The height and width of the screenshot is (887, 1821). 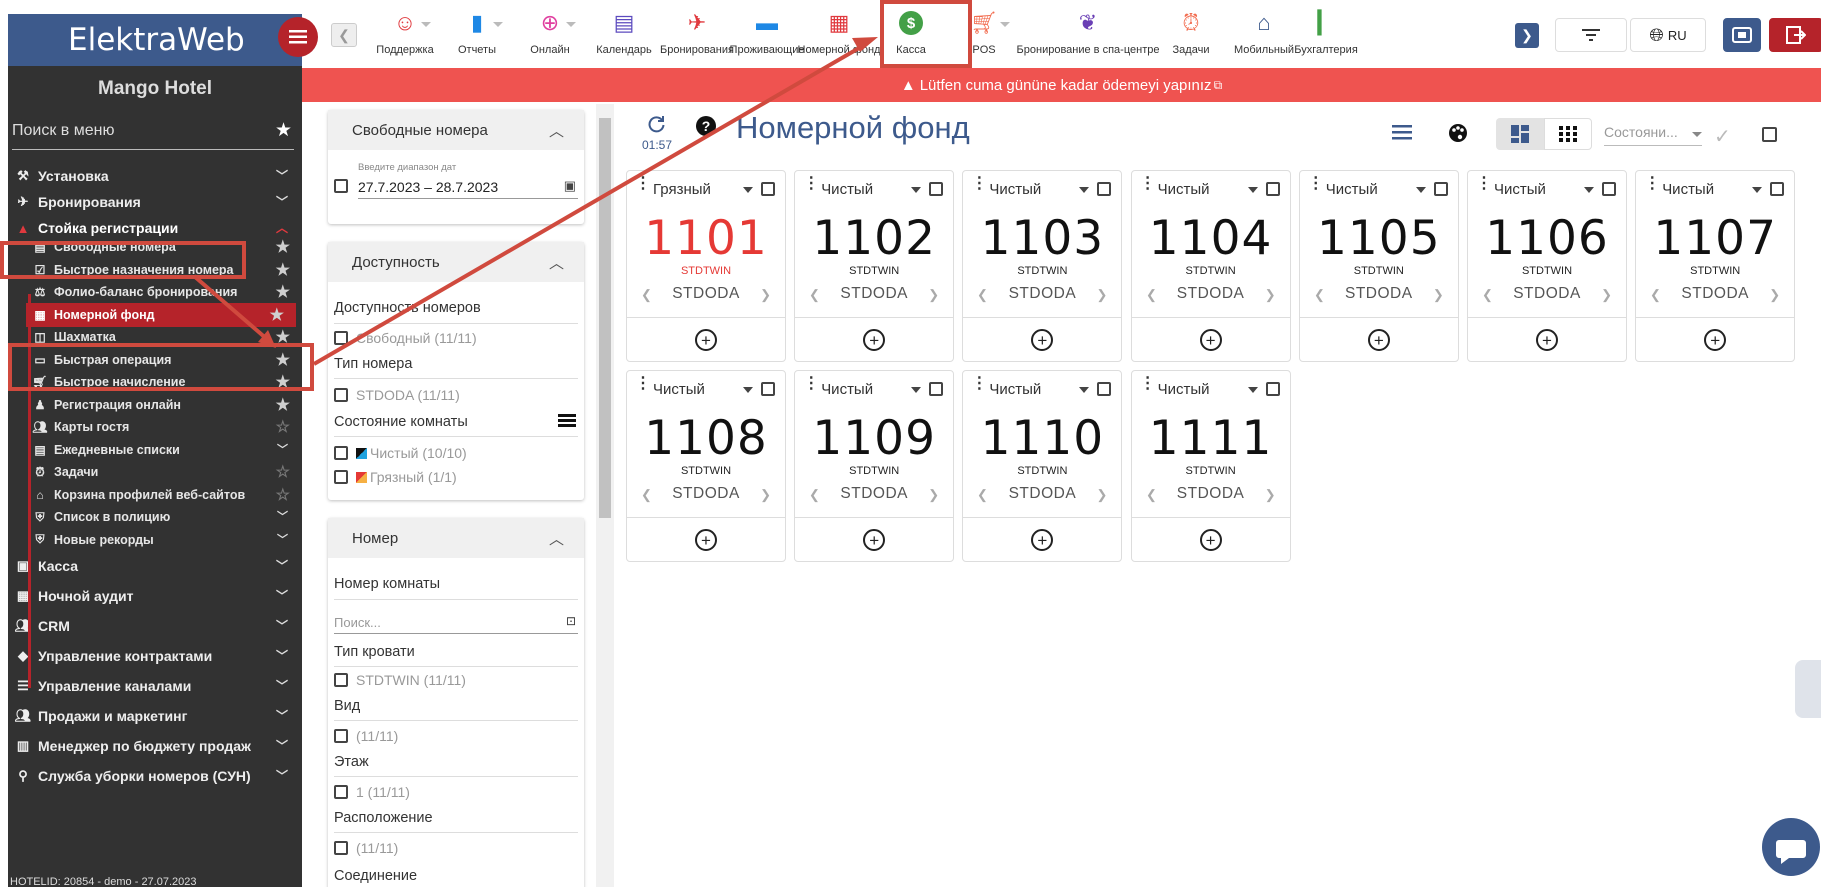 I want to click on room-number-search-input: Поиск... ⊡, so click(x=456, y=623).